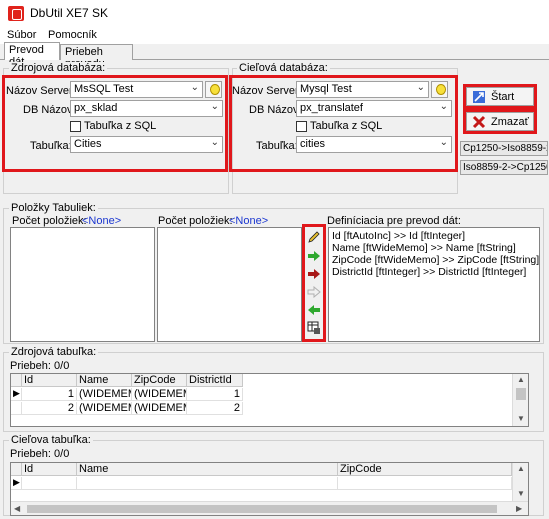  Describe the element at coordinates (343, 123) in the screenshot. I see `target-highlight-box` at that location.